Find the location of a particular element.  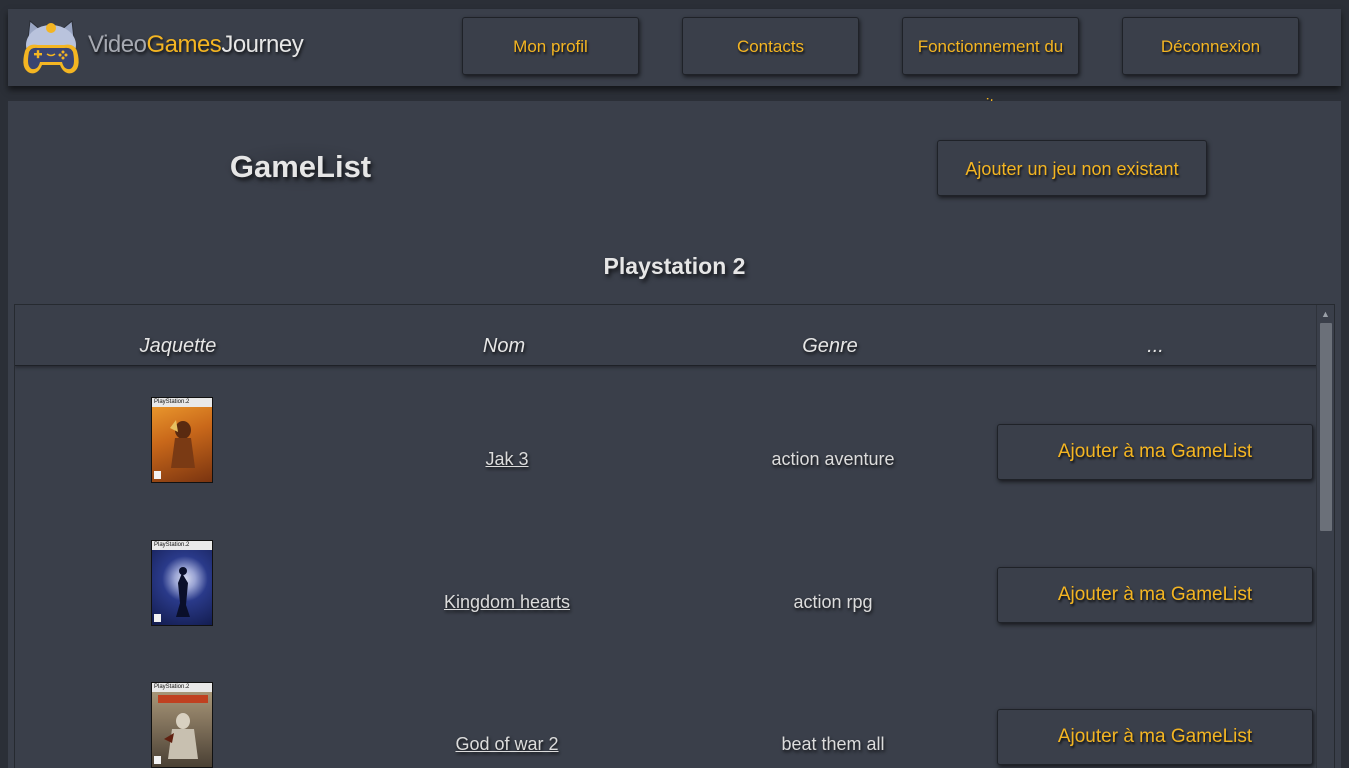

cover-title-banner is located at coordinates (183, 699).